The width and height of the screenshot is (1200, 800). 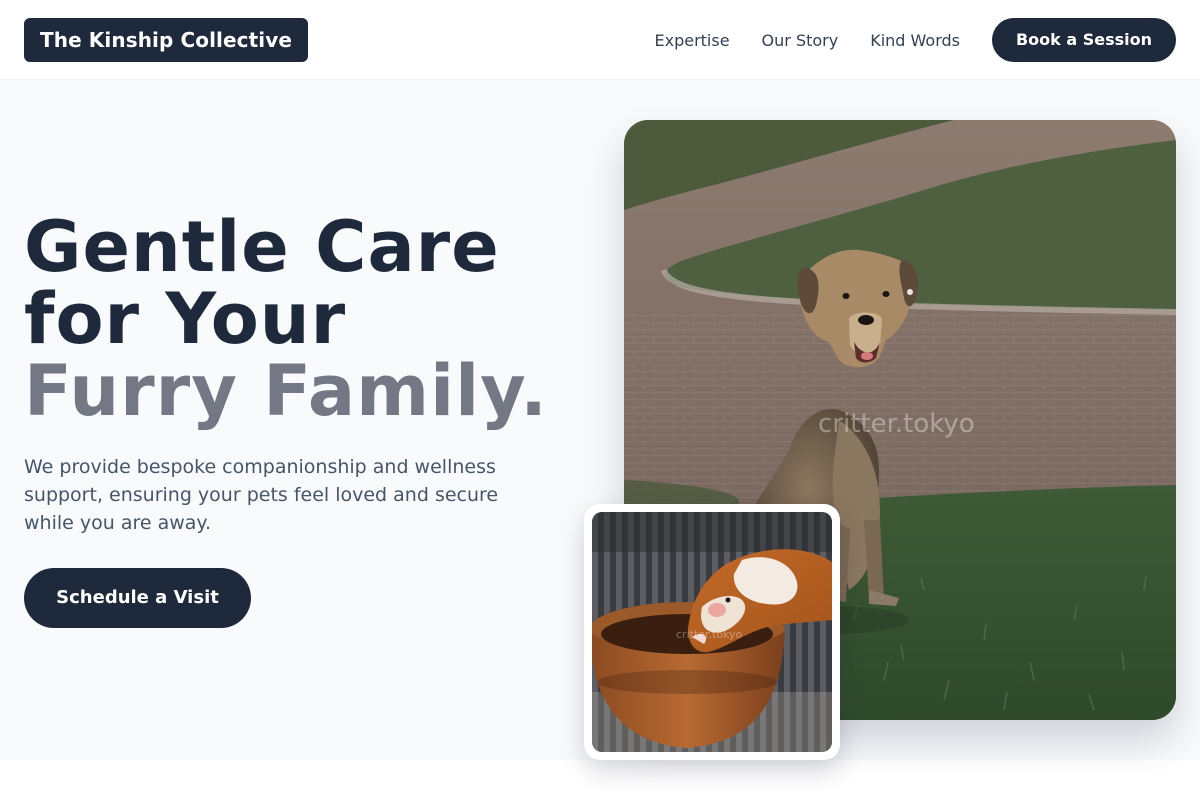 I want to click on nav-link-our-story: Our Story, so click(x=800, y=40).